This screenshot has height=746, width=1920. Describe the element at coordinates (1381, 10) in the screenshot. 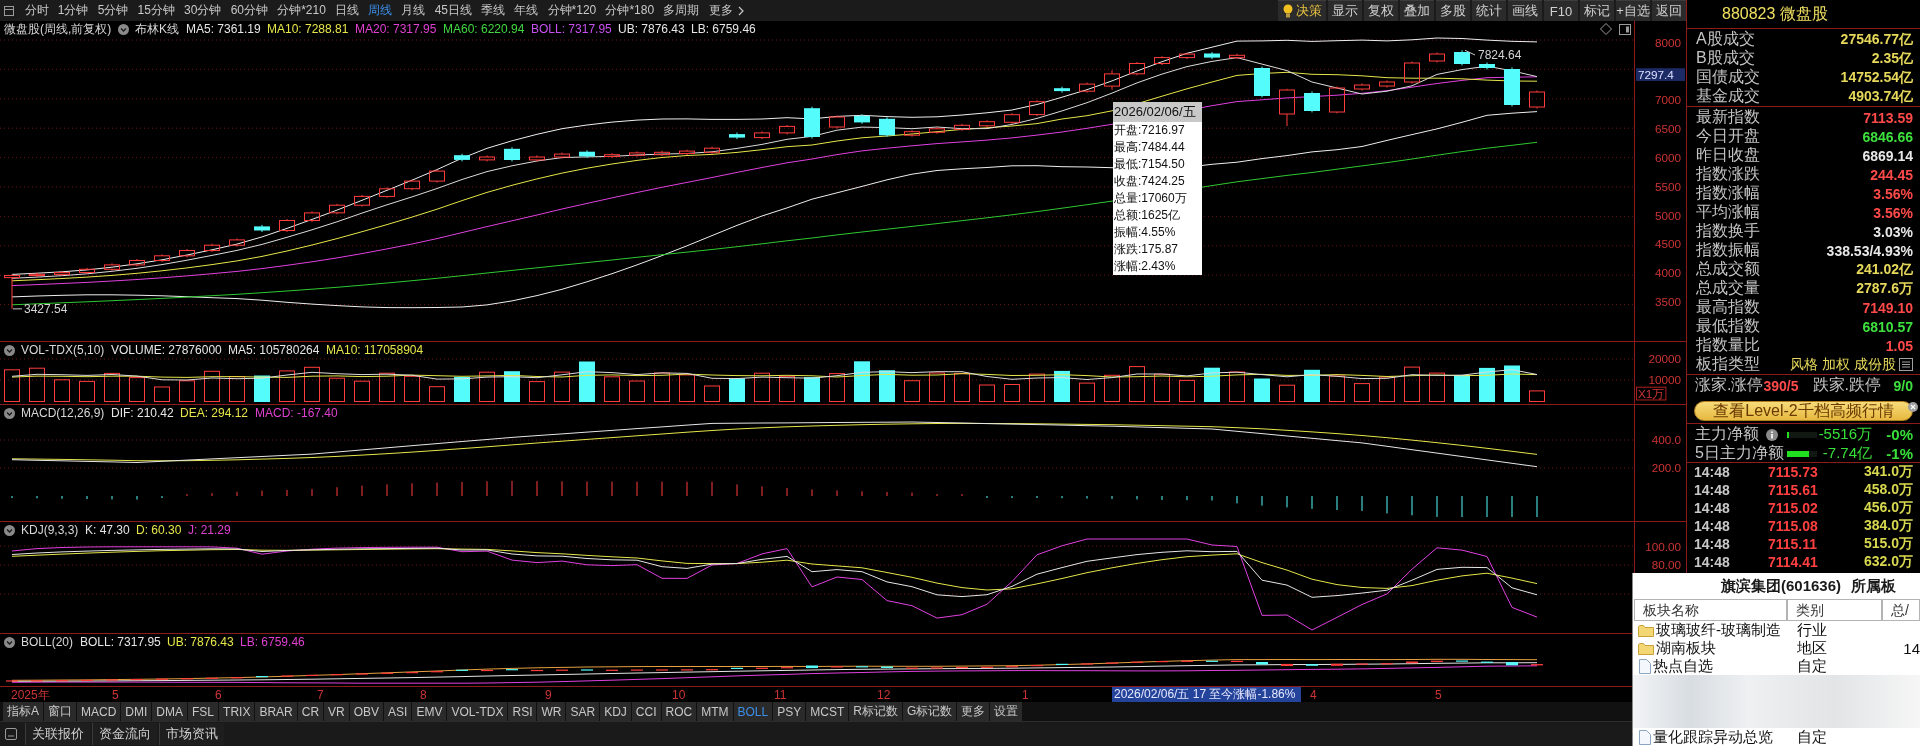

I see `toolbar-button: 复权` at that location.